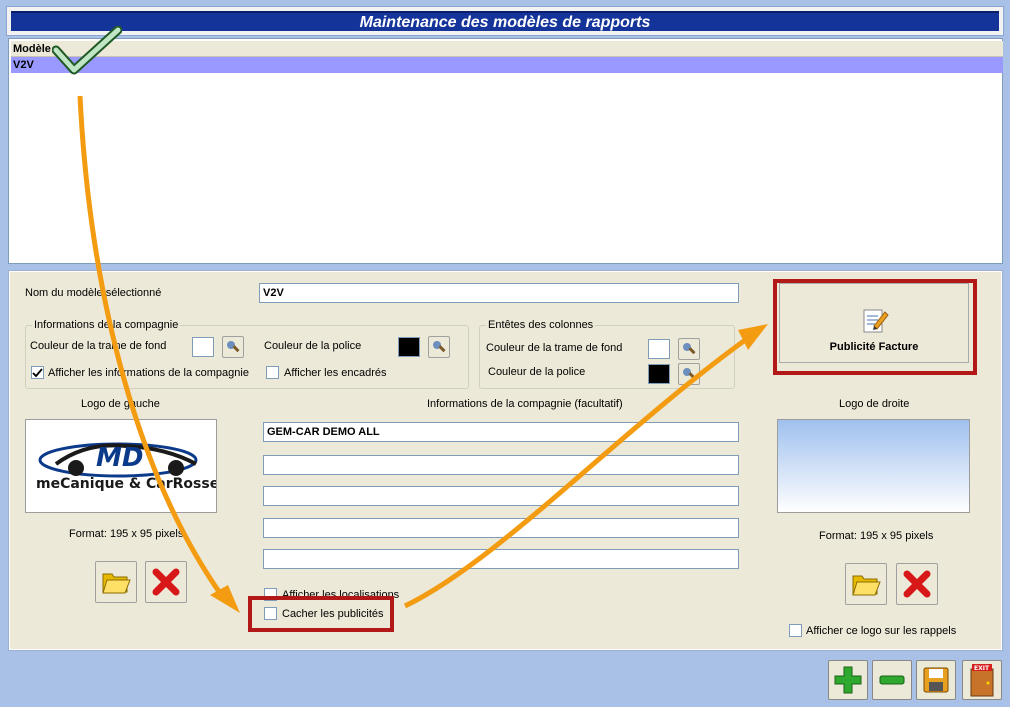  What do you see at coordinates (873, 466) in the screenshot?
I see `right-logo-image` at bounding box center [873, 466].